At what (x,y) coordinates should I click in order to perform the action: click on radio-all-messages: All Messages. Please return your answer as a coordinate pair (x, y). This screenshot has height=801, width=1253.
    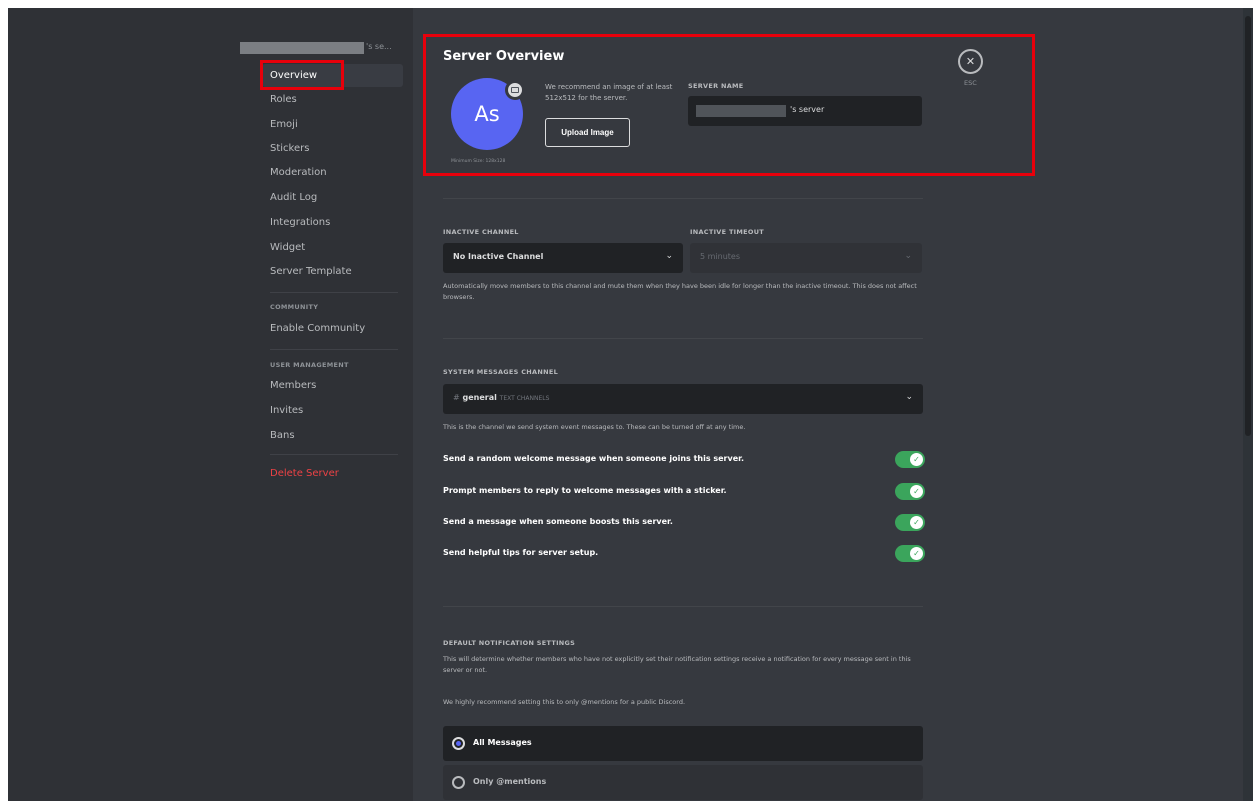
    Looking at the image, I should click on (683, 743).